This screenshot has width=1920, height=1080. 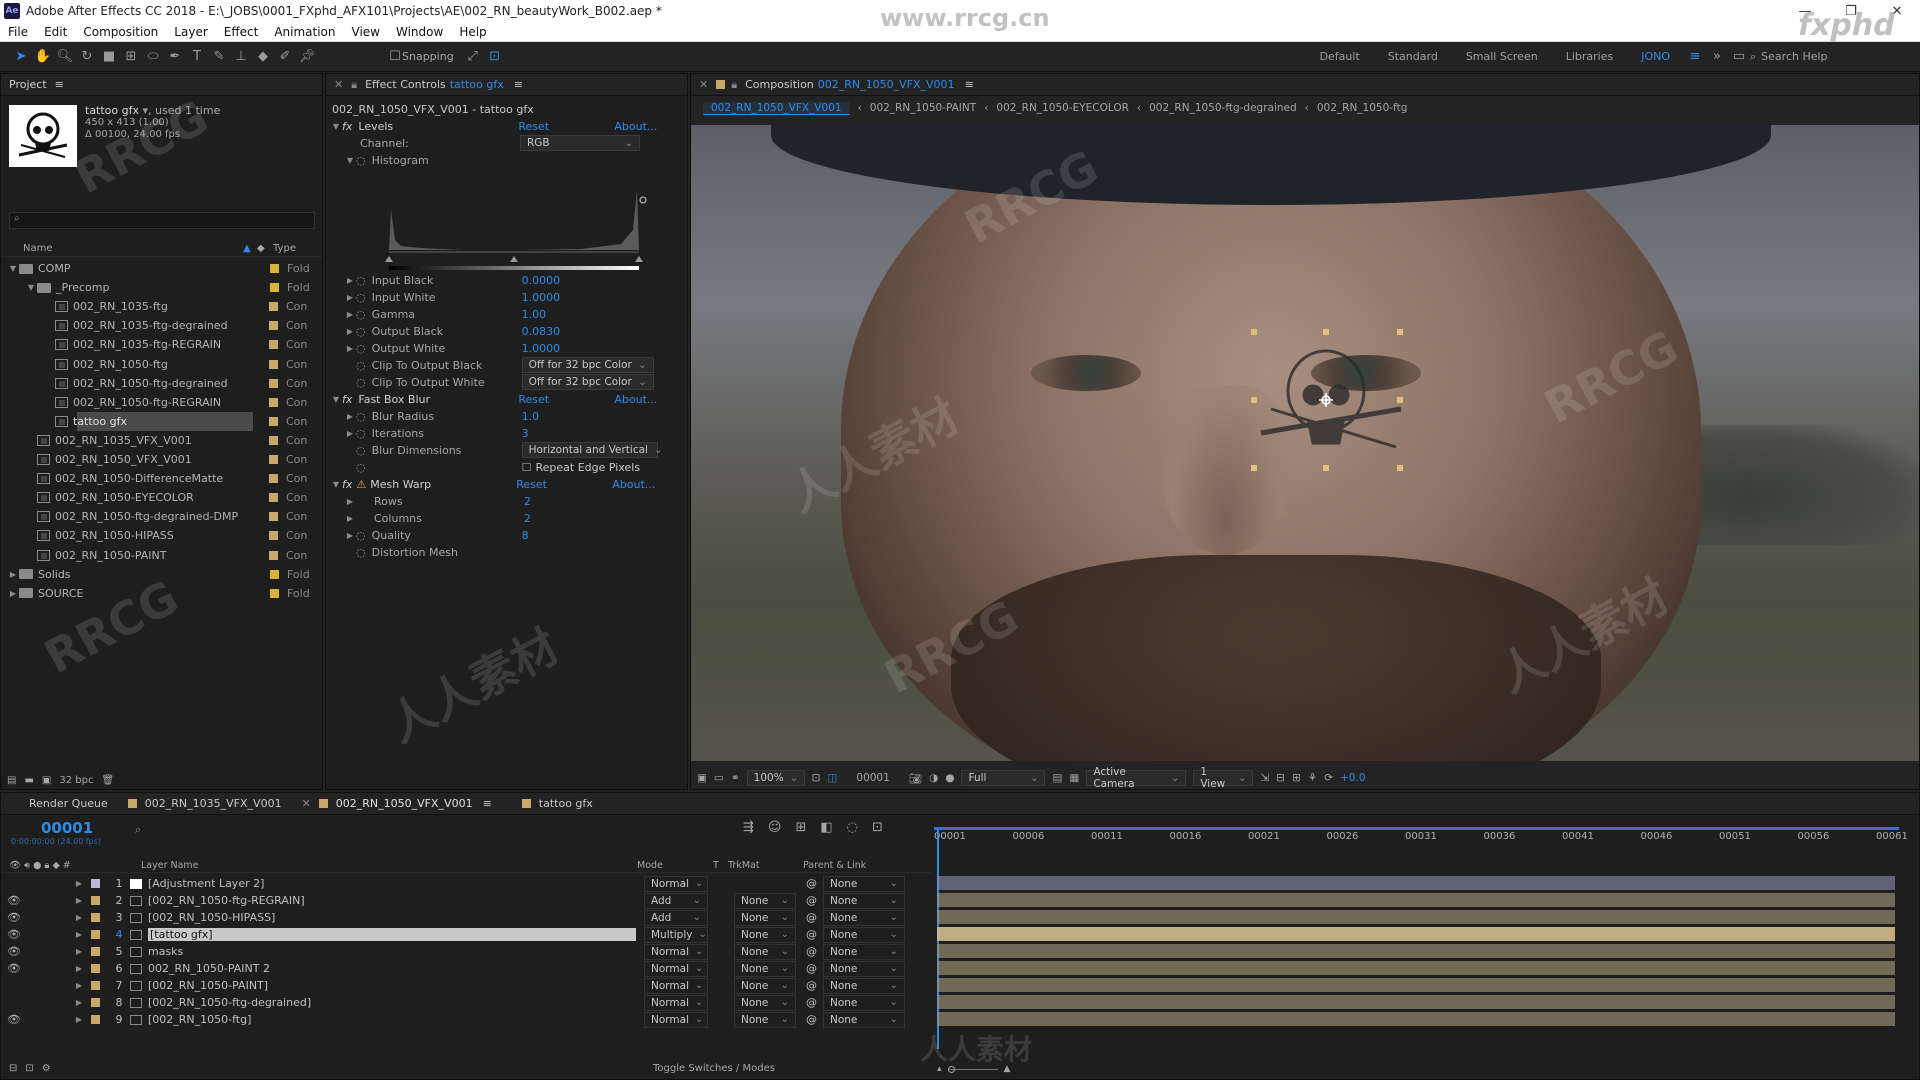 I want to click on crumb-paint: 002_RN_1050-PAINT, so click(x=923, y=108).